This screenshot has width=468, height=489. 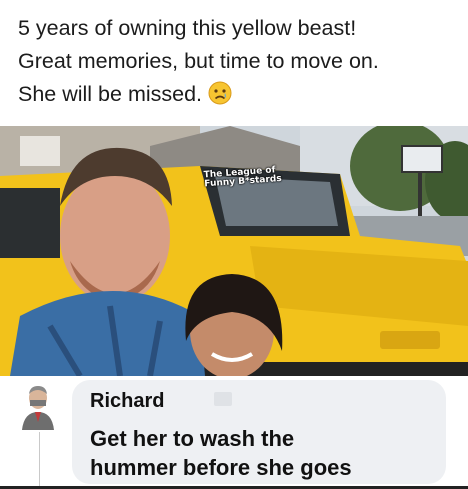 What do you see at coordinates (221, 467) in the screenshot?
I see `comment-line-2: hummer before she goes` at bounding box center [221, 467].